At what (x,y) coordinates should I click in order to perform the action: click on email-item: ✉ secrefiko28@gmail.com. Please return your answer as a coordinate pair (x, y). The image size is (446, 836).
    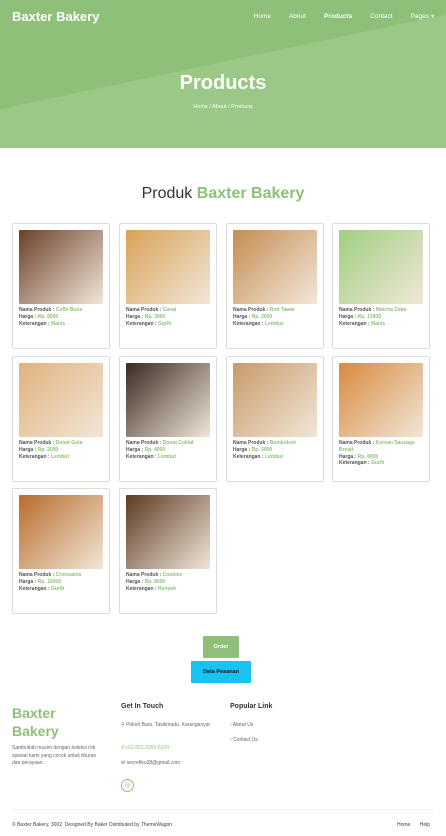
    Looking at the image, I should click on (150, 764).